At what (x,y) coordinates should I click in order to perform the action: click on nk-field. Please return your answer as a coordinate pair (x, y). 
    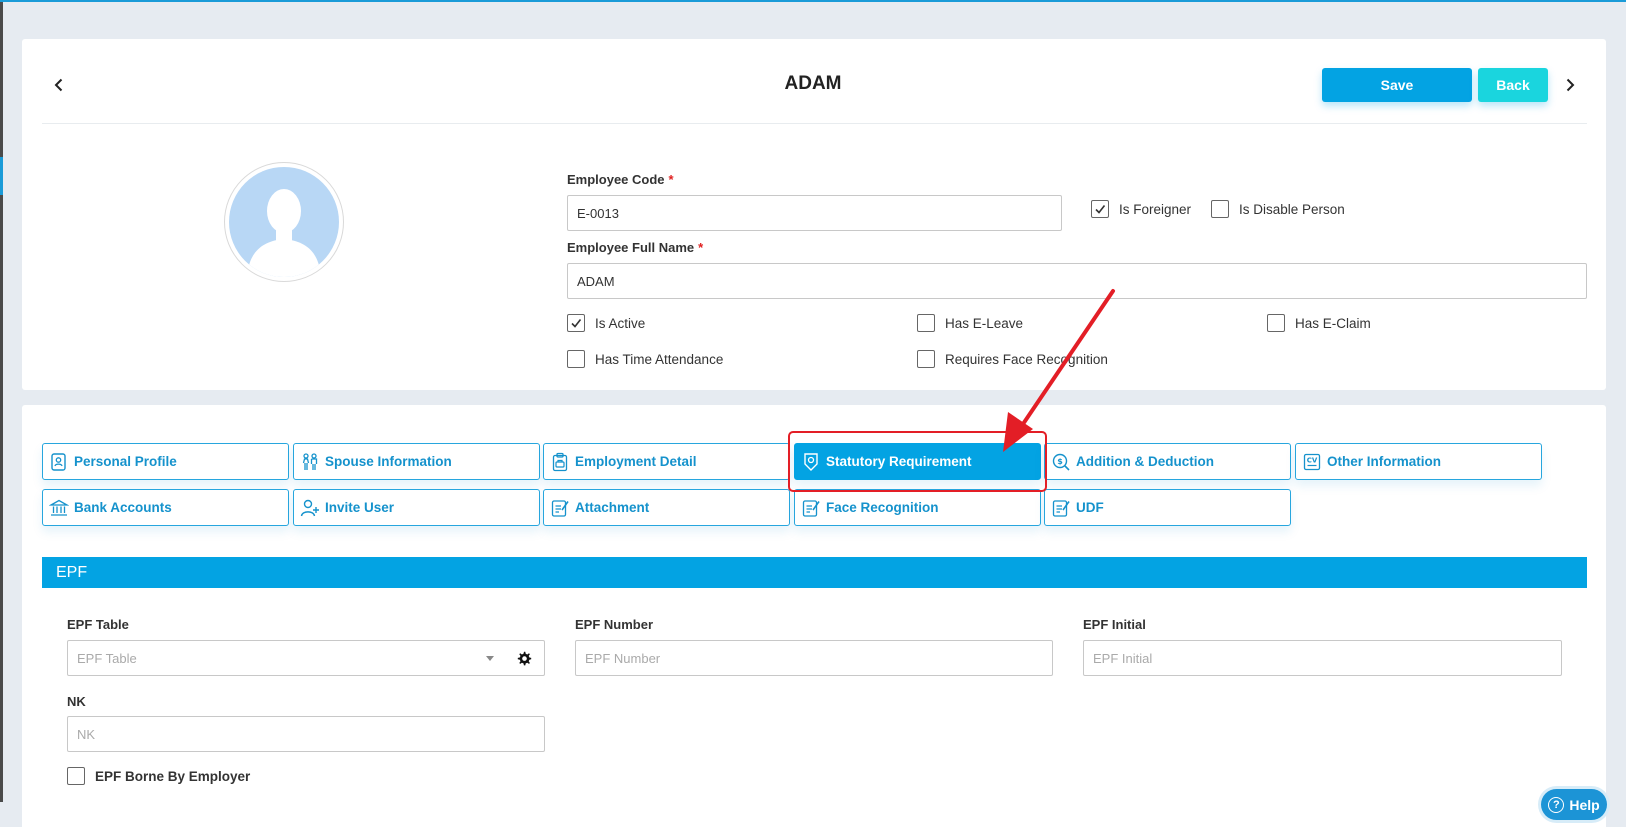
    Looking at the image, I should click on (306, 734).